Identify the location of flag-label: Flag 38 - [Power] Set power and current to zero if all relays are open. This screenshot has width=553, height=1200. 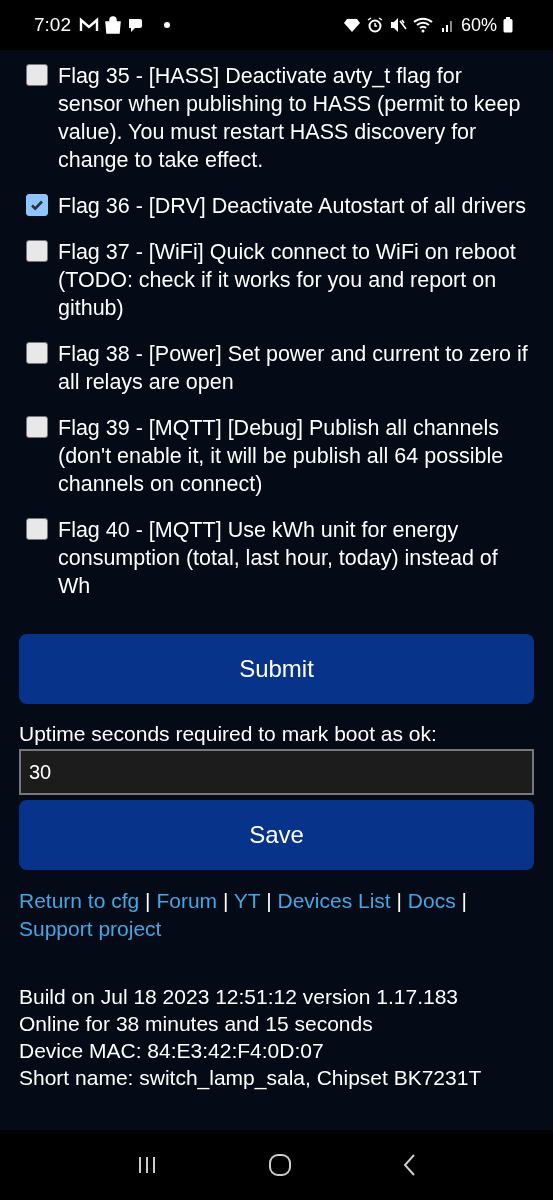
(293, 368).